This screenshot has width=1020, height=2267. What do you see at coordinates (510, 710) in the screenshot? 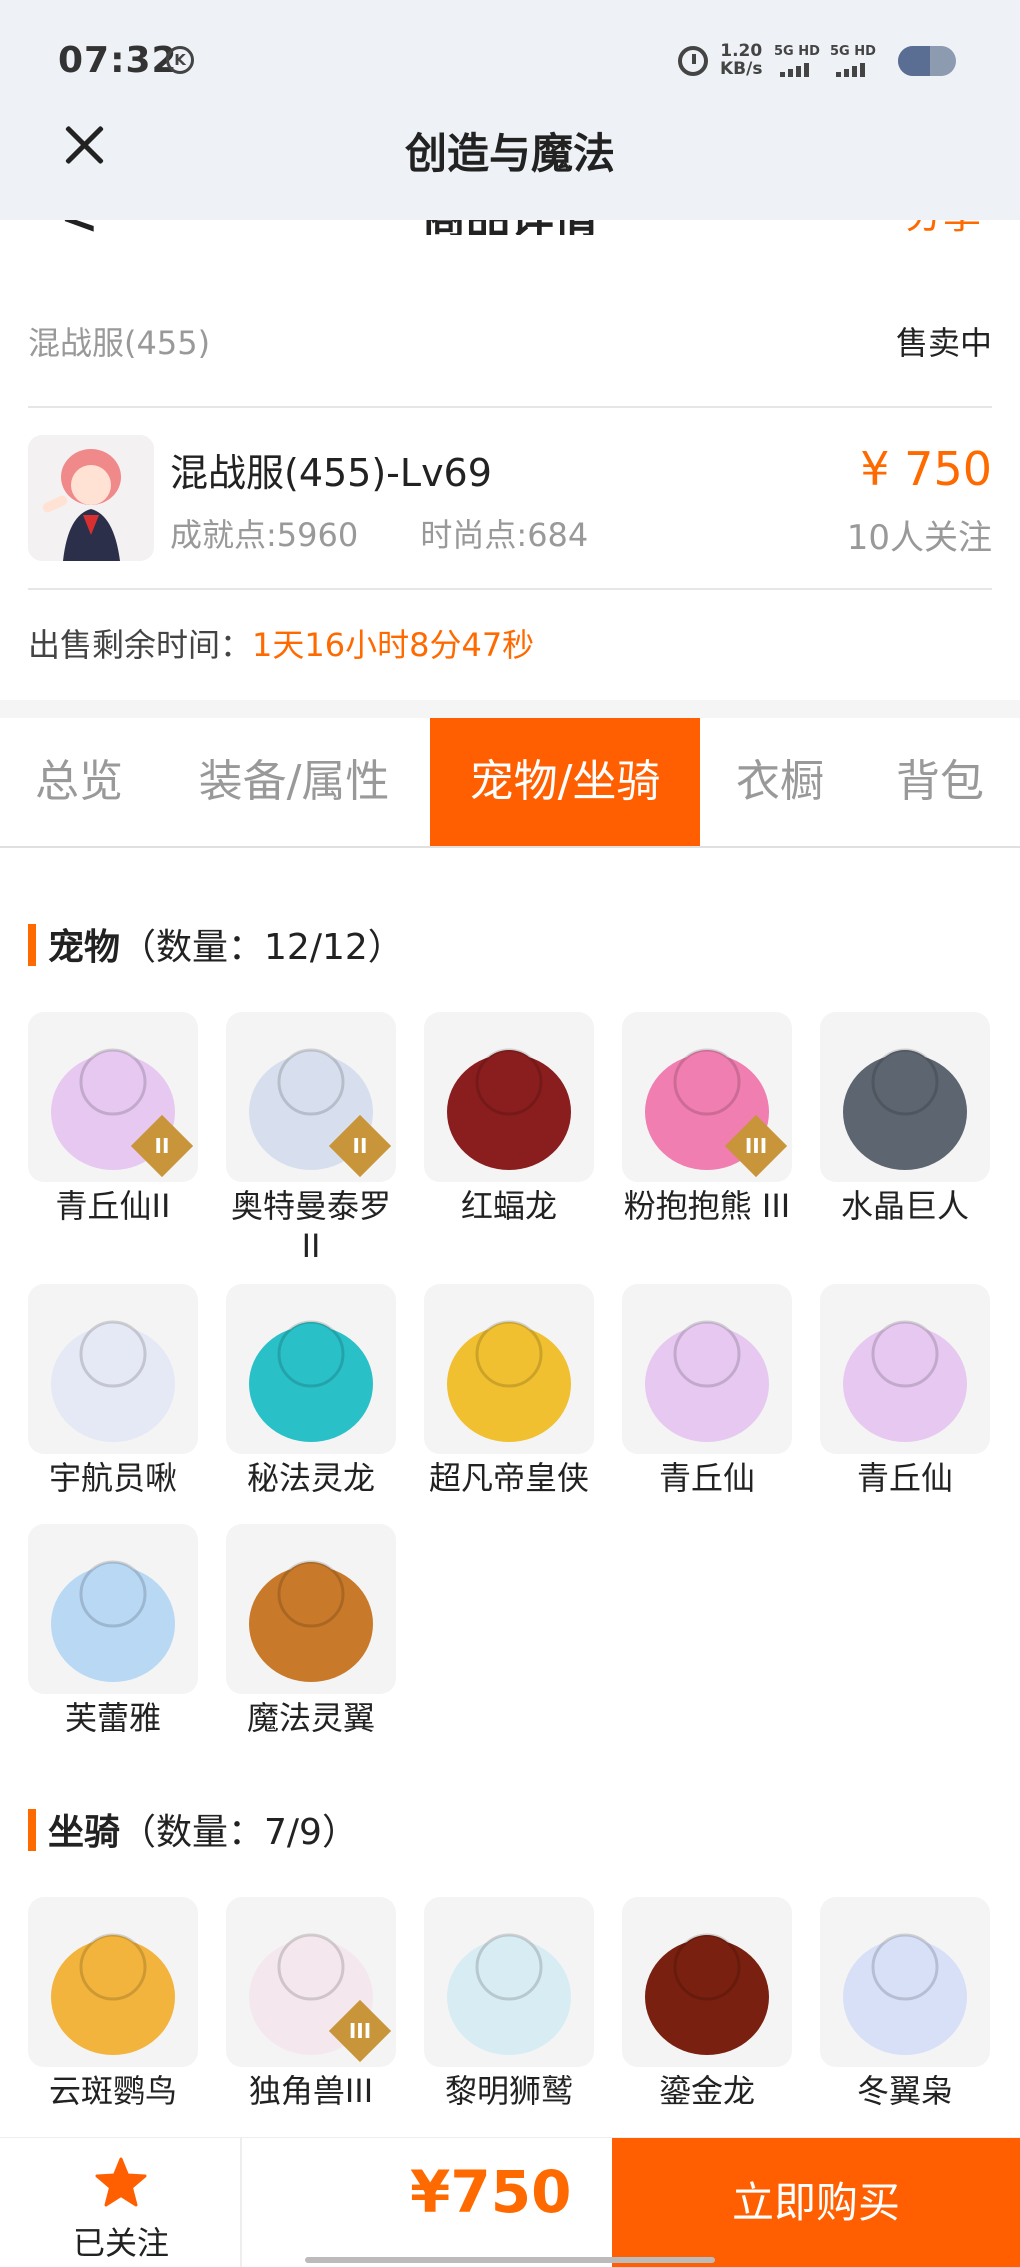
I see `section-divider` at bounding box center [510, 710].